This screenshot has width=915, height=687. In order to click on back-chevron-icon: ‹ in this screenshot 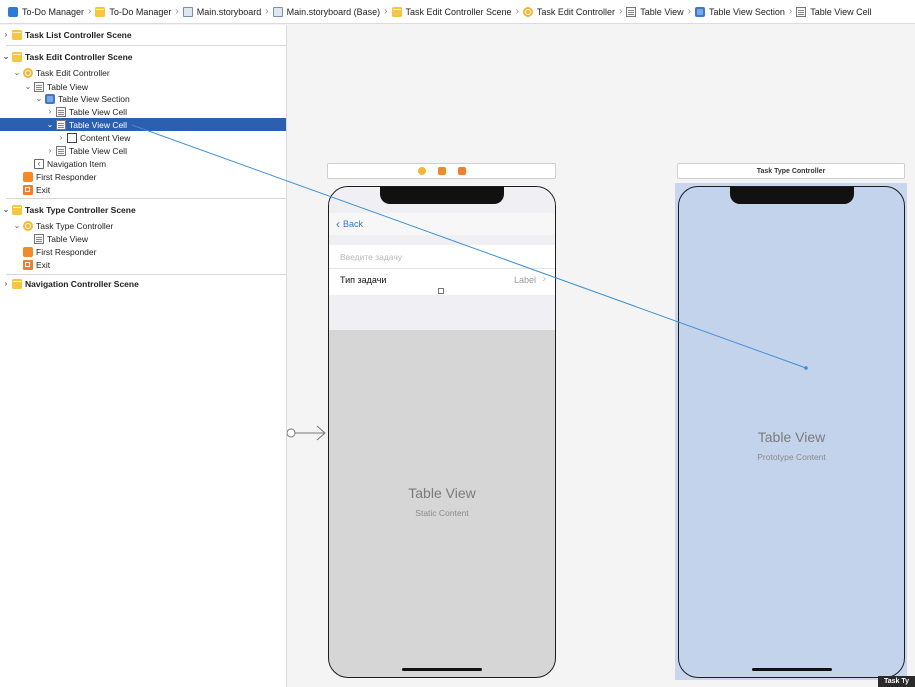, I will do `click(338, 224)`.